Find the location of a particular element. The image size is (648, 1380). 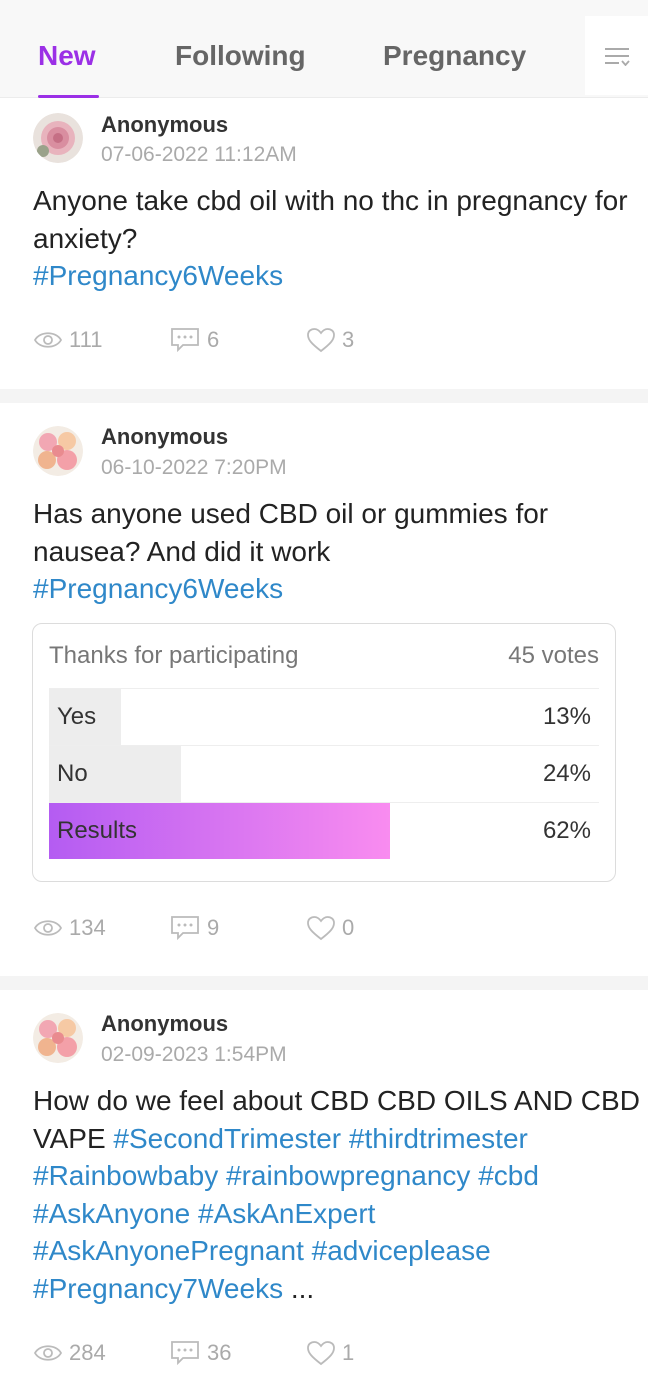

hashtag: #SecondTrimester is located at coordinates (227, 1138).